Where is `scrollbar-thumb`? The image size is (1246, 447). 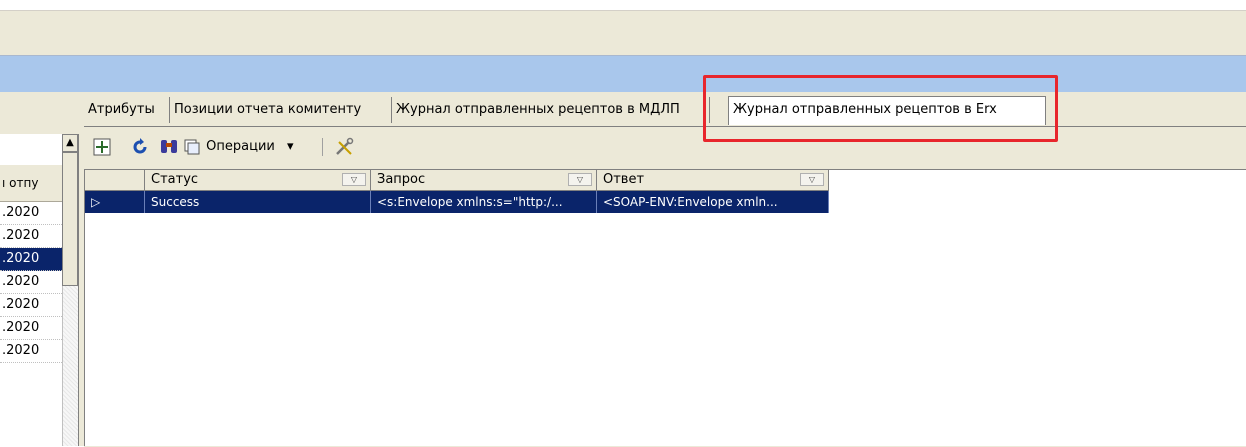 scrollbar-thumb is located at coordinates (70, 219).